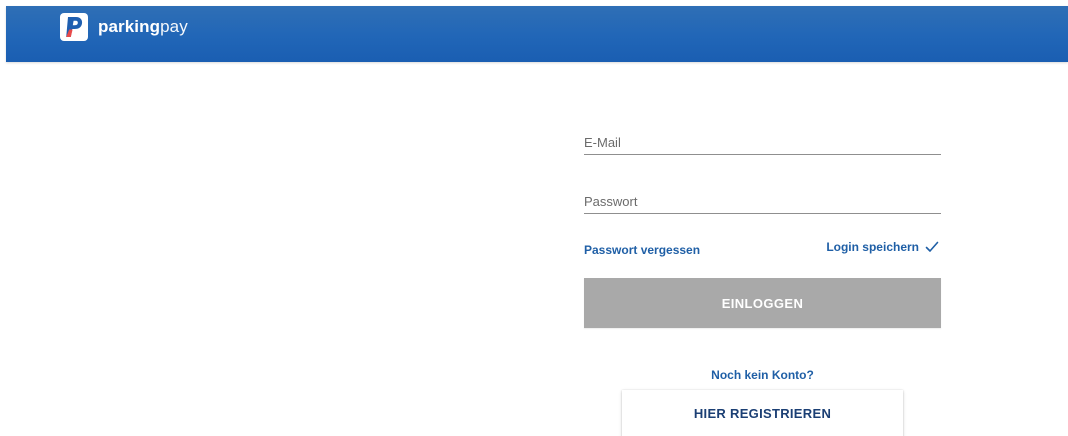 This screenshot has width=1068, height=436. What do you see at coordinates (932, 247) in the screenshot?
I see `checkmark-icon` at bounding box center [932, 247].